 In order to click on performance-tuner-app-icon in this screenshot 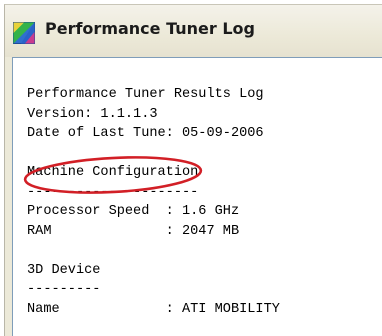, I will do `click(24, 33)`.